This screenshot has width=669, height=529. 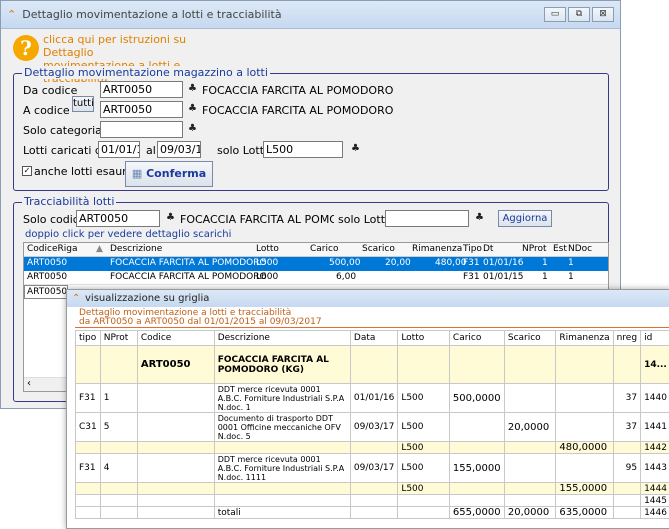 What do you see at coordinates (88, 338) in the screenshot?
I see `col-header: tipo` at bounding box center [88, 338].